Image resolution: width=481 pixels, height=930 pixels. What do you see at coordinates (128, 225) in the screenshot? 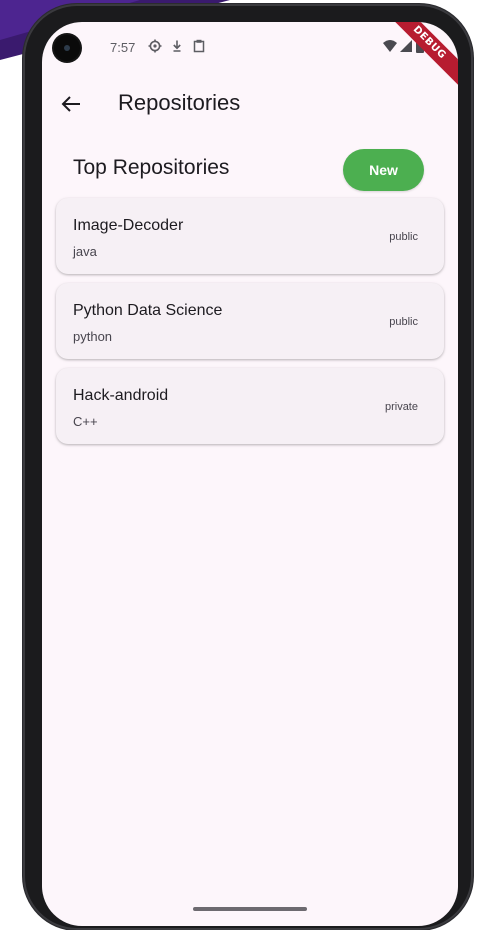
I see `repository-name: Image-Decoder` at bounding box center [128, 225].